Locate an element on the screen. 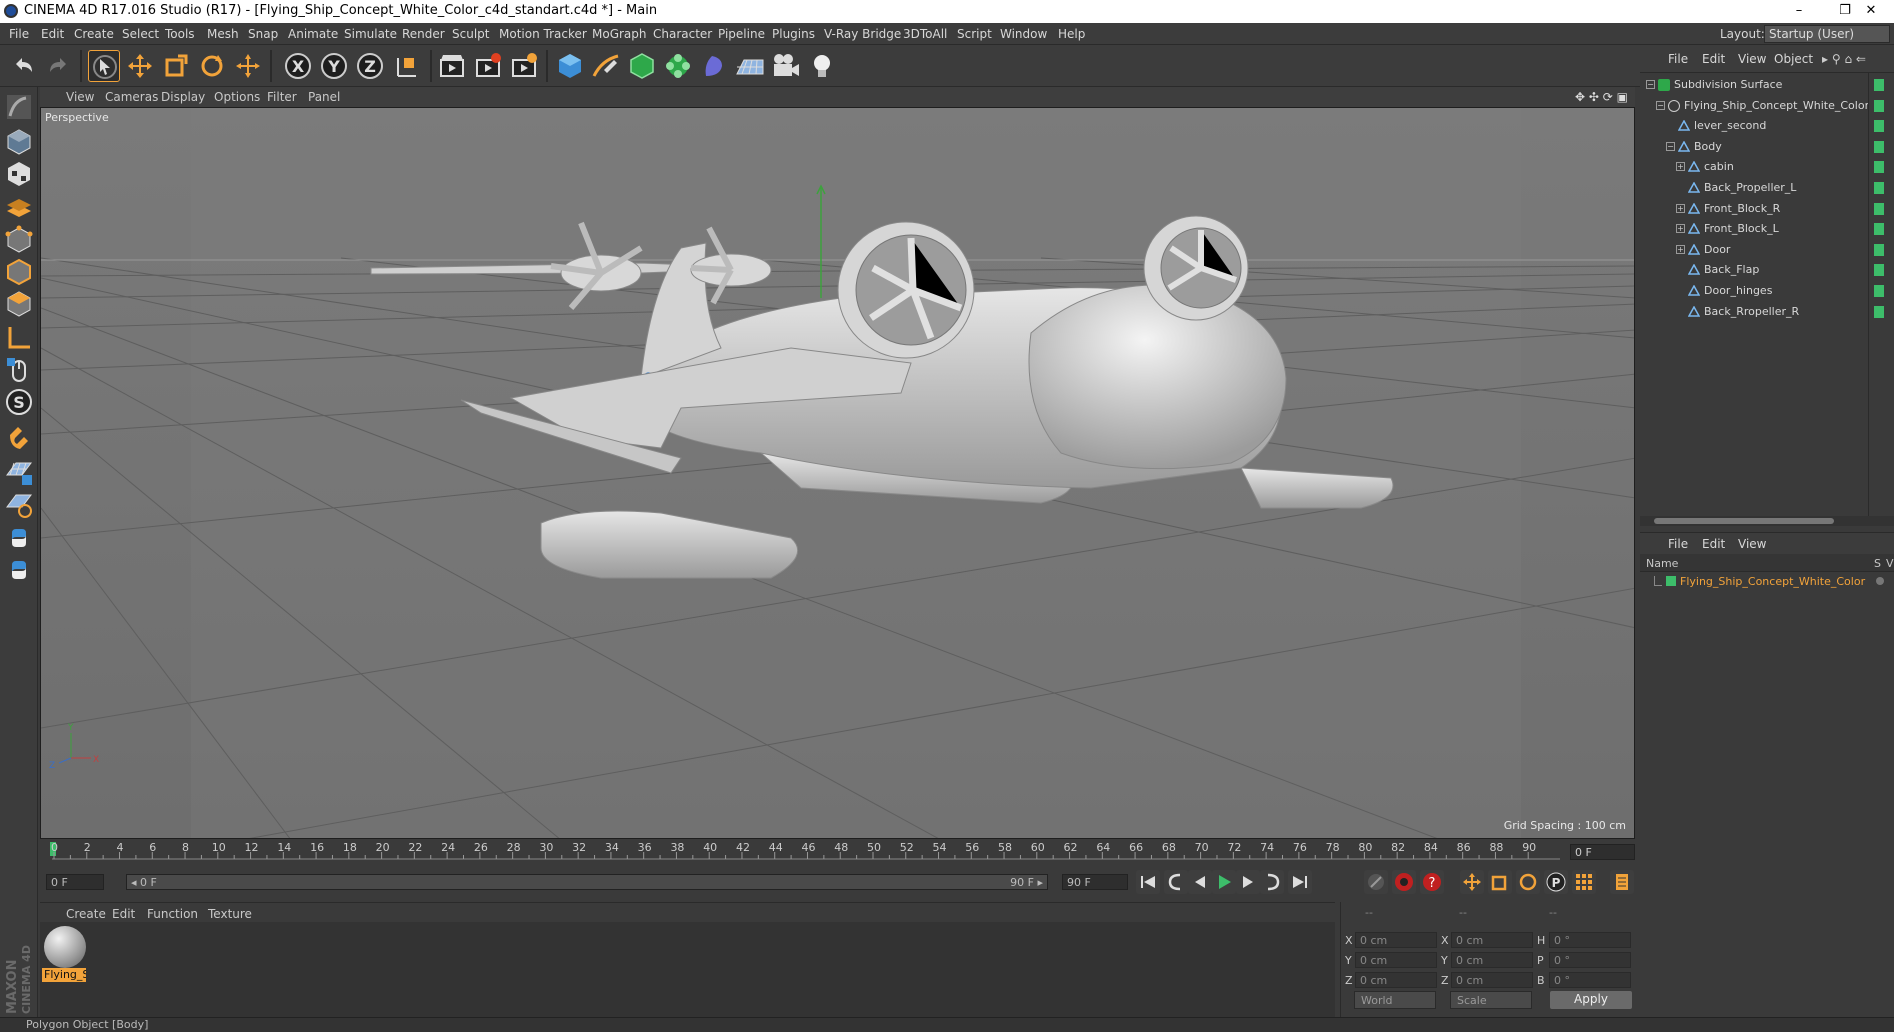 Image resolution: width=1894 pixels, height=1032 pixels. snapping-icon: S is located at coordinates (19, 402).